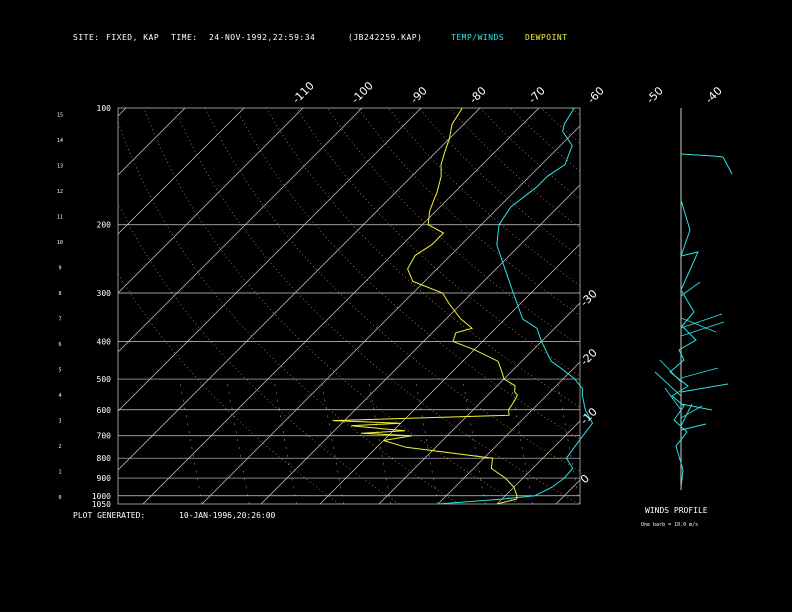  I want to click on site-value: FIXED, KAP, so click(133, 37).